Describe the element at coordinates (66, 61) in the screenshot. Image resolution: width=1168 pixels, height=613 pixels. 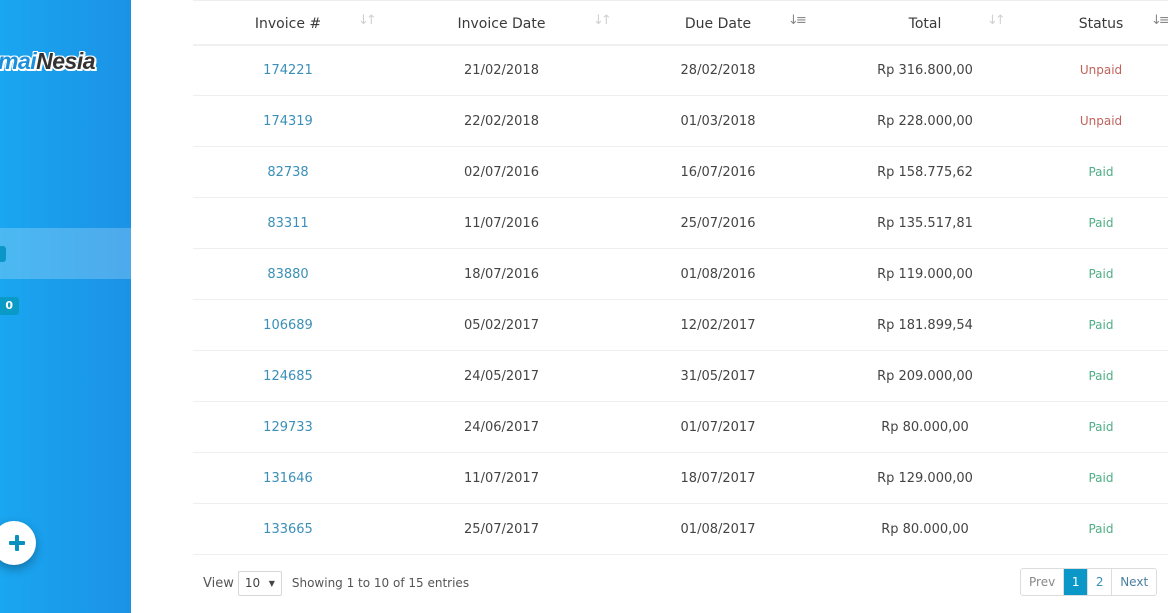
I see `logo-text-part2: Nesia` at that location.